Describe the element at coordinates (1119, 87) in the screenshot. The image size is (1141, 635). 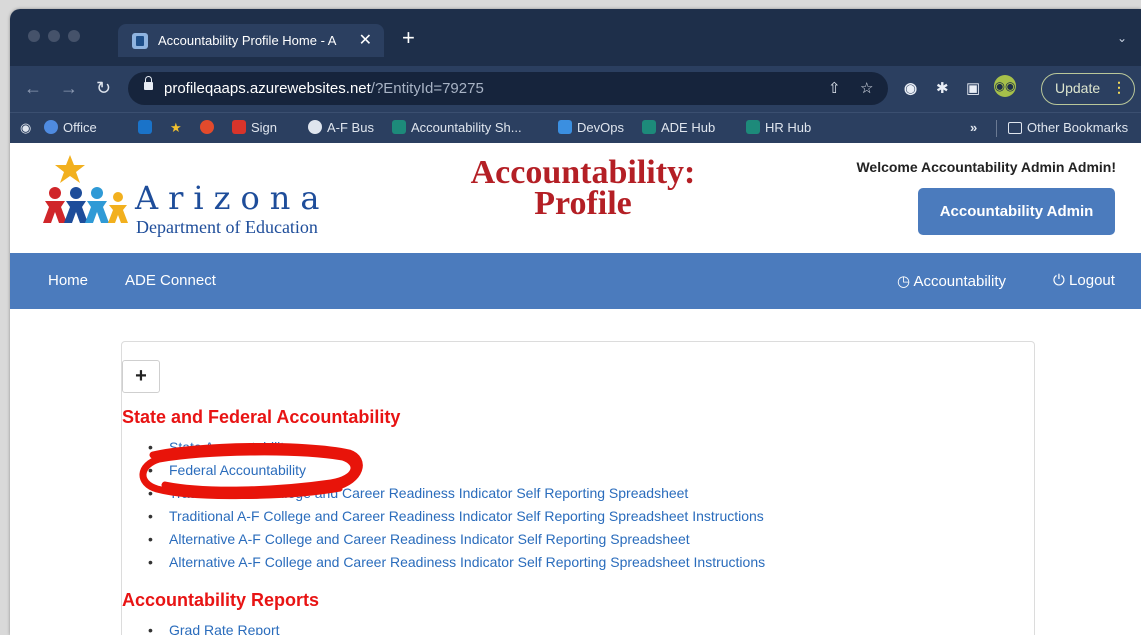
I see `browser-menu-icon: ⋮` at that location.